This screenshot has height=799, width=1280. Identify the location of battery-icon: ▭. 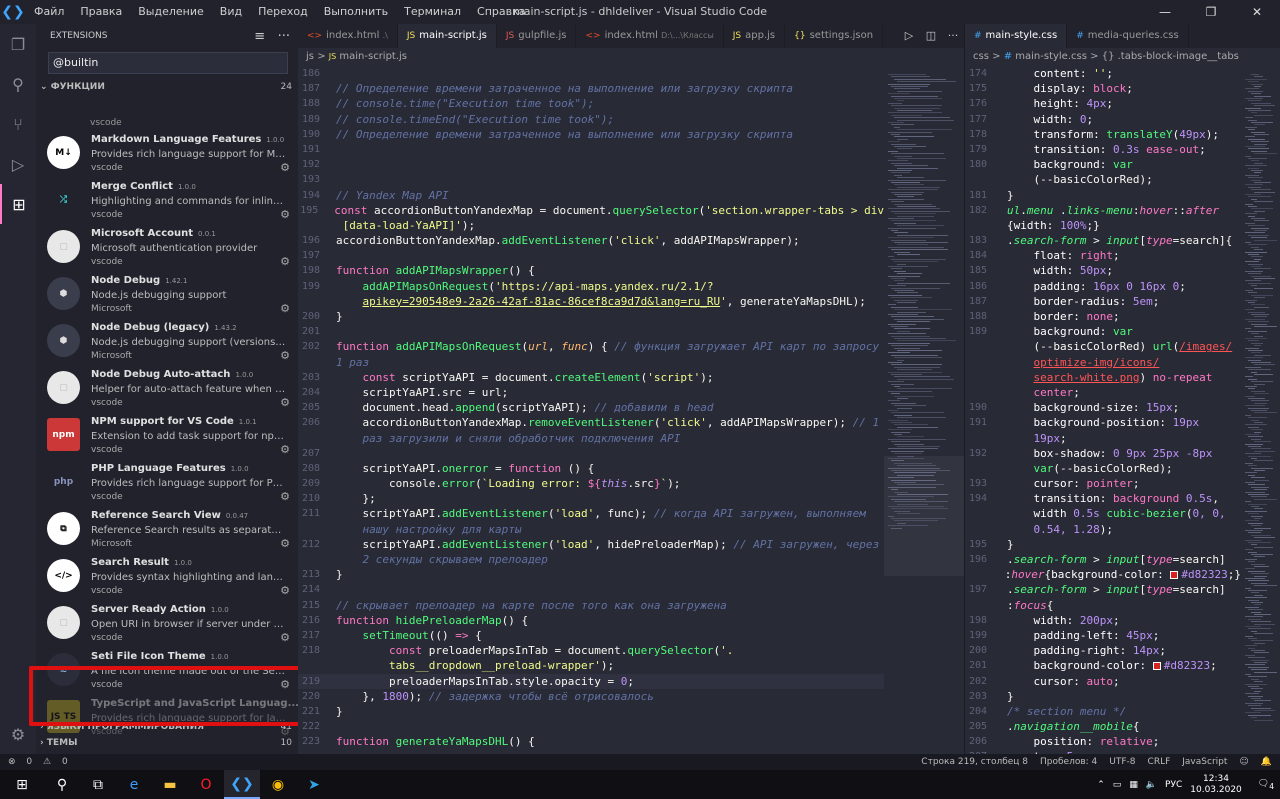
(1117, 785).